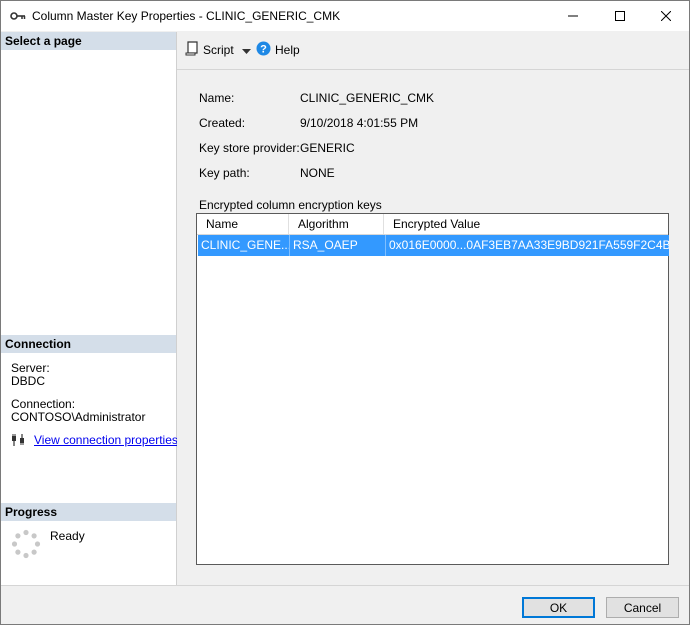  What do you see at coordinates (336, 224) in the screenshot?
I see `column-header-algorithm: Algorithm` at bounding box center [336, 224].